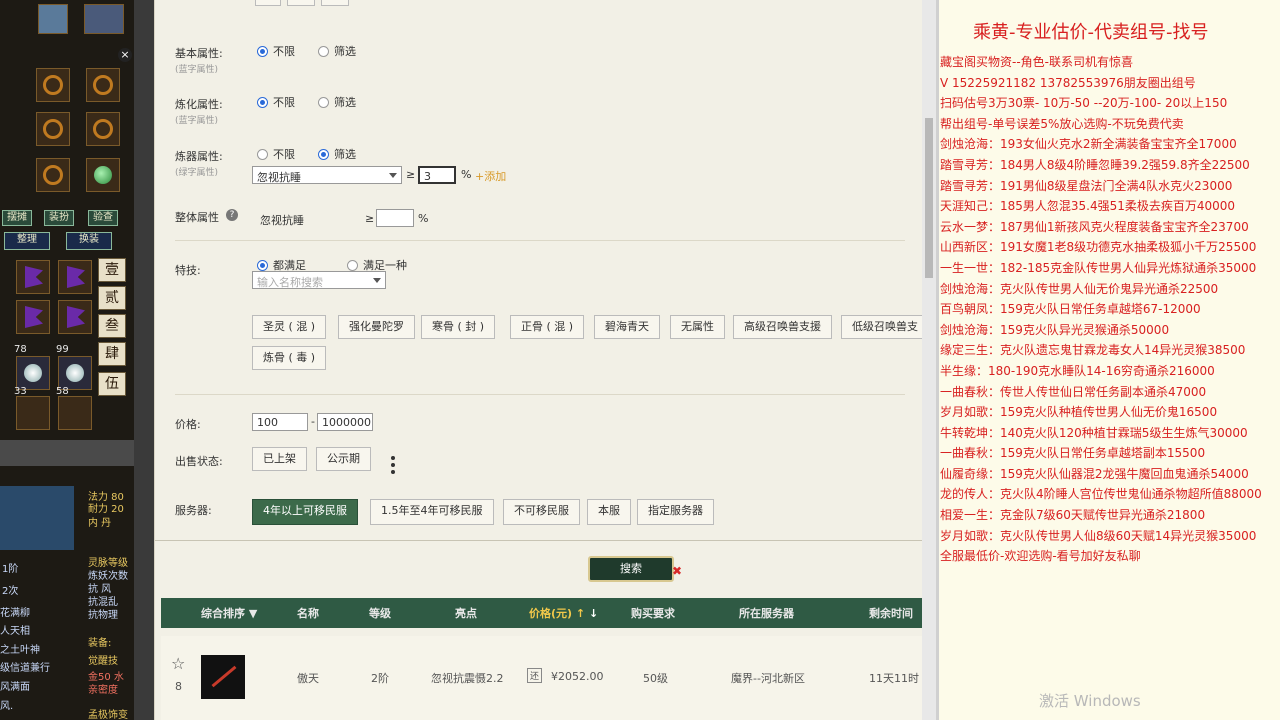  I want to click on skill-tag: 强化曼陀罗, so click(376, 327).